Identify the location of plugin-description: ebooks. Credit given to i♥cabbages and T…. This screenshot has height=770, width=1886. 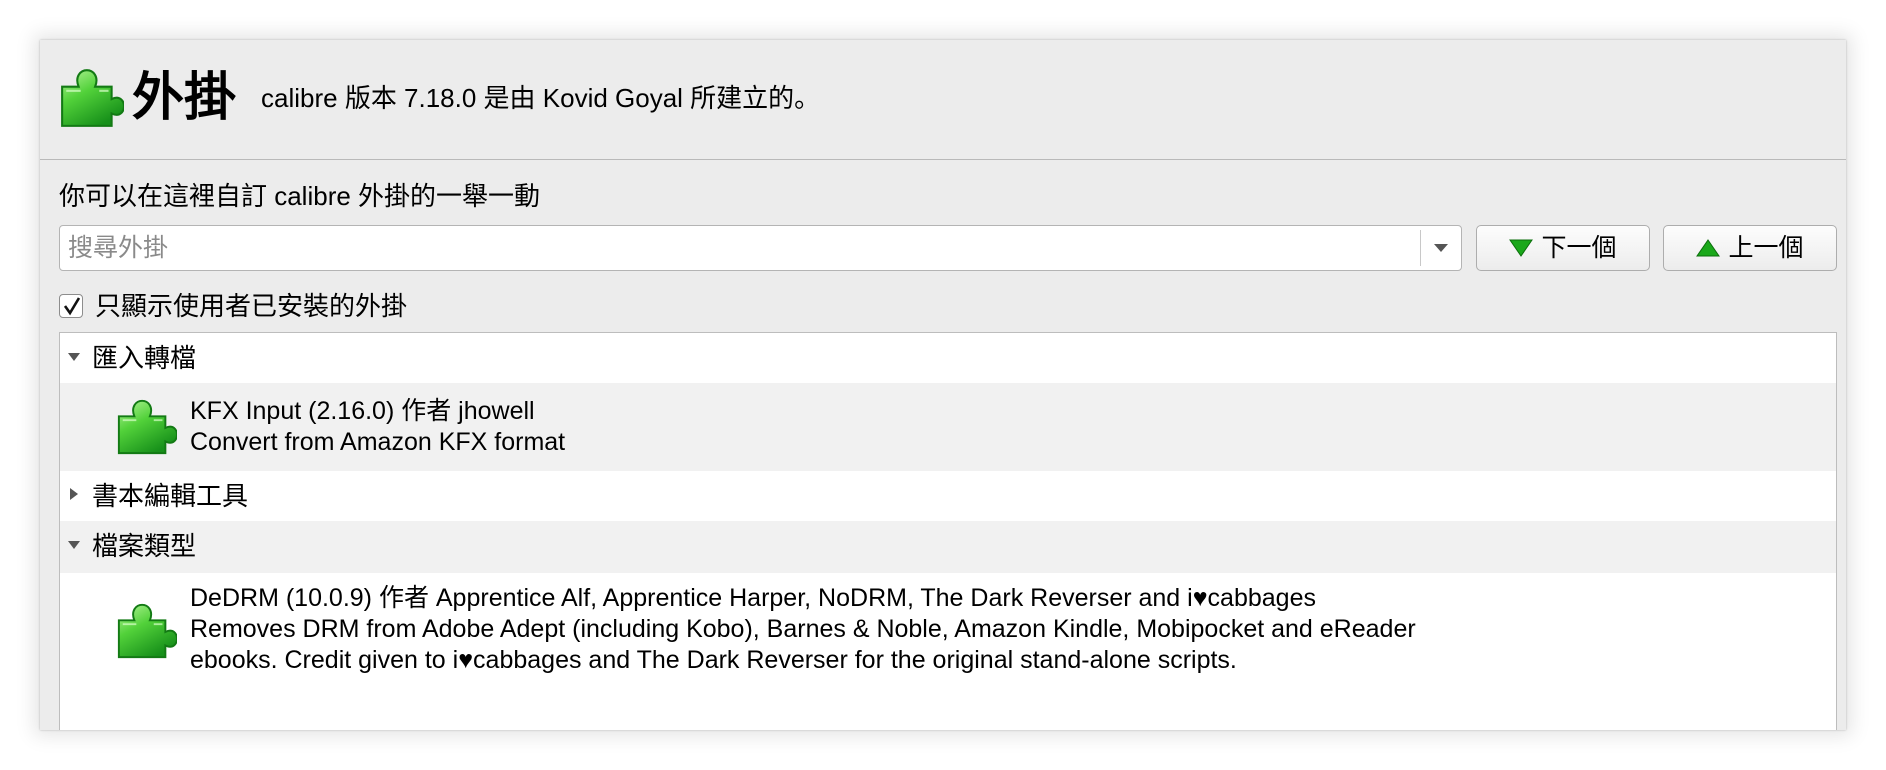
(713, 660).